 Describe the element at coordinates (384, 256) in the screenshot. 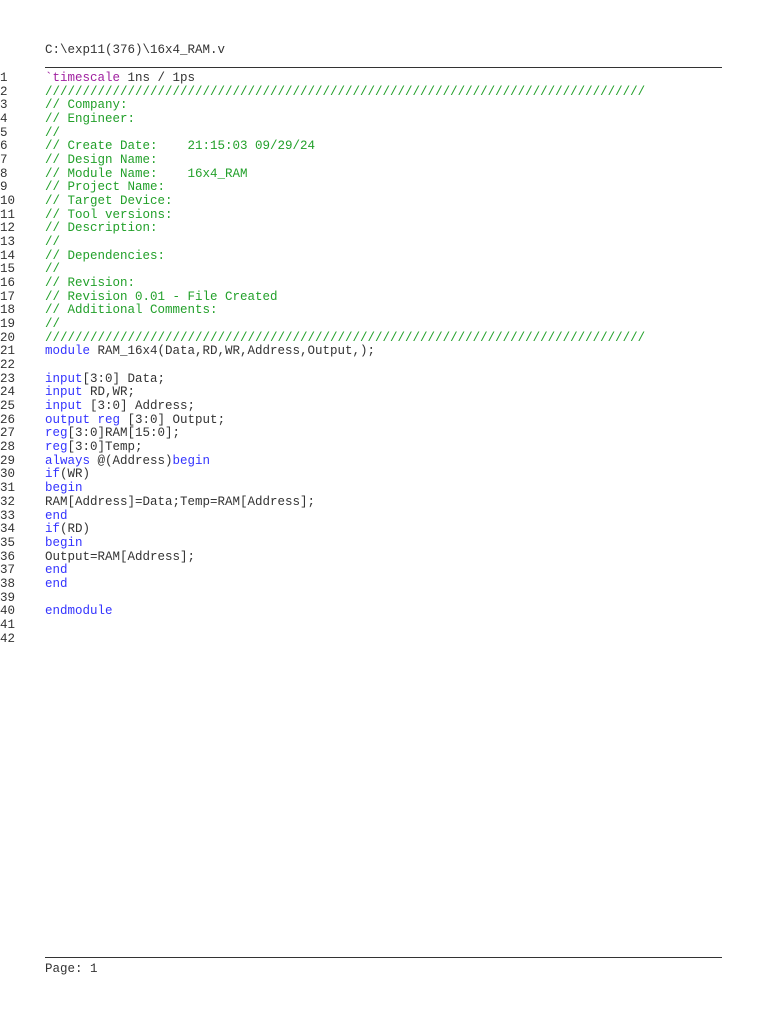

I see `code-line: 14 // Dependencies:` at that location.